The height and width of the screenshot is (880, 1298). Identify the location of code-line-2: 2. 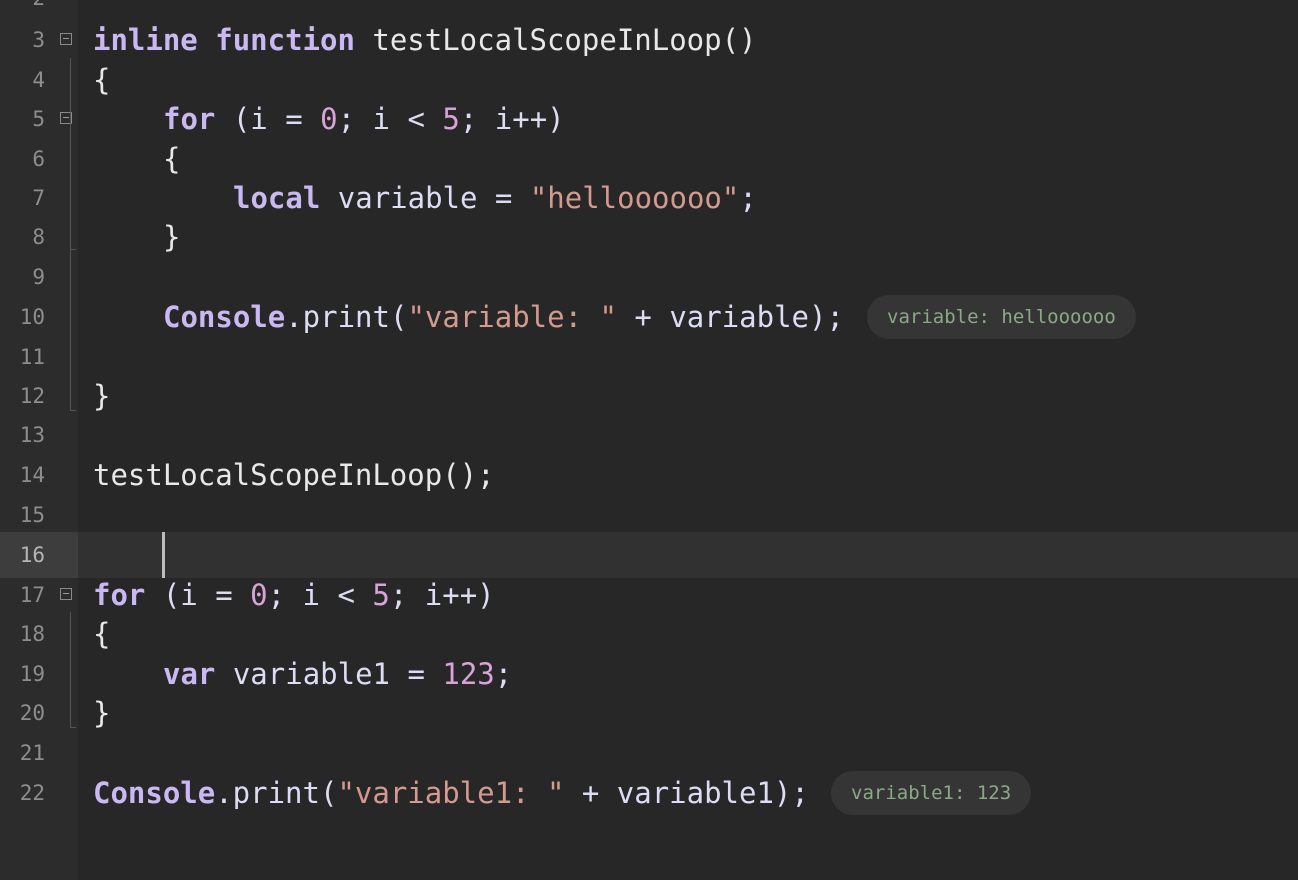
(649, 9).